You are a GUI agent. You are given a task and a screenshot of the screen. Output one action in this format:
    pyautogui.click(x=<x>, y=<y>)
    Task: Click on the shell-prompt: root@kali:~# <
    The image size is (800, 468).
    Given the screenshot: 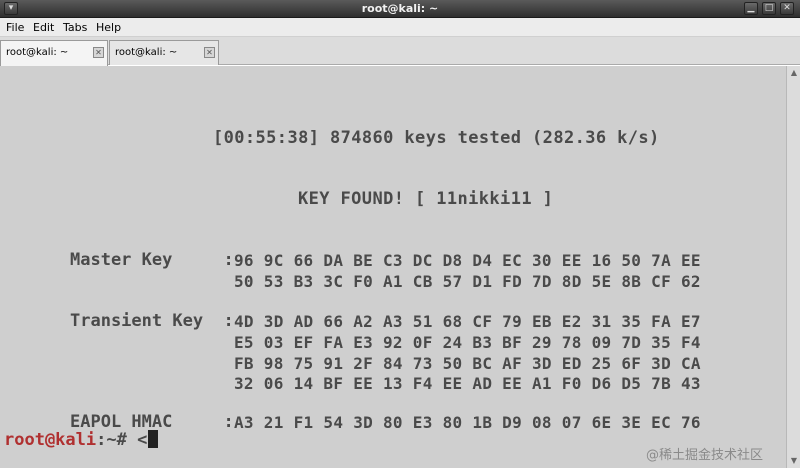 What is the action you would take?
    pyautogui.click(x=81, y=440)
    